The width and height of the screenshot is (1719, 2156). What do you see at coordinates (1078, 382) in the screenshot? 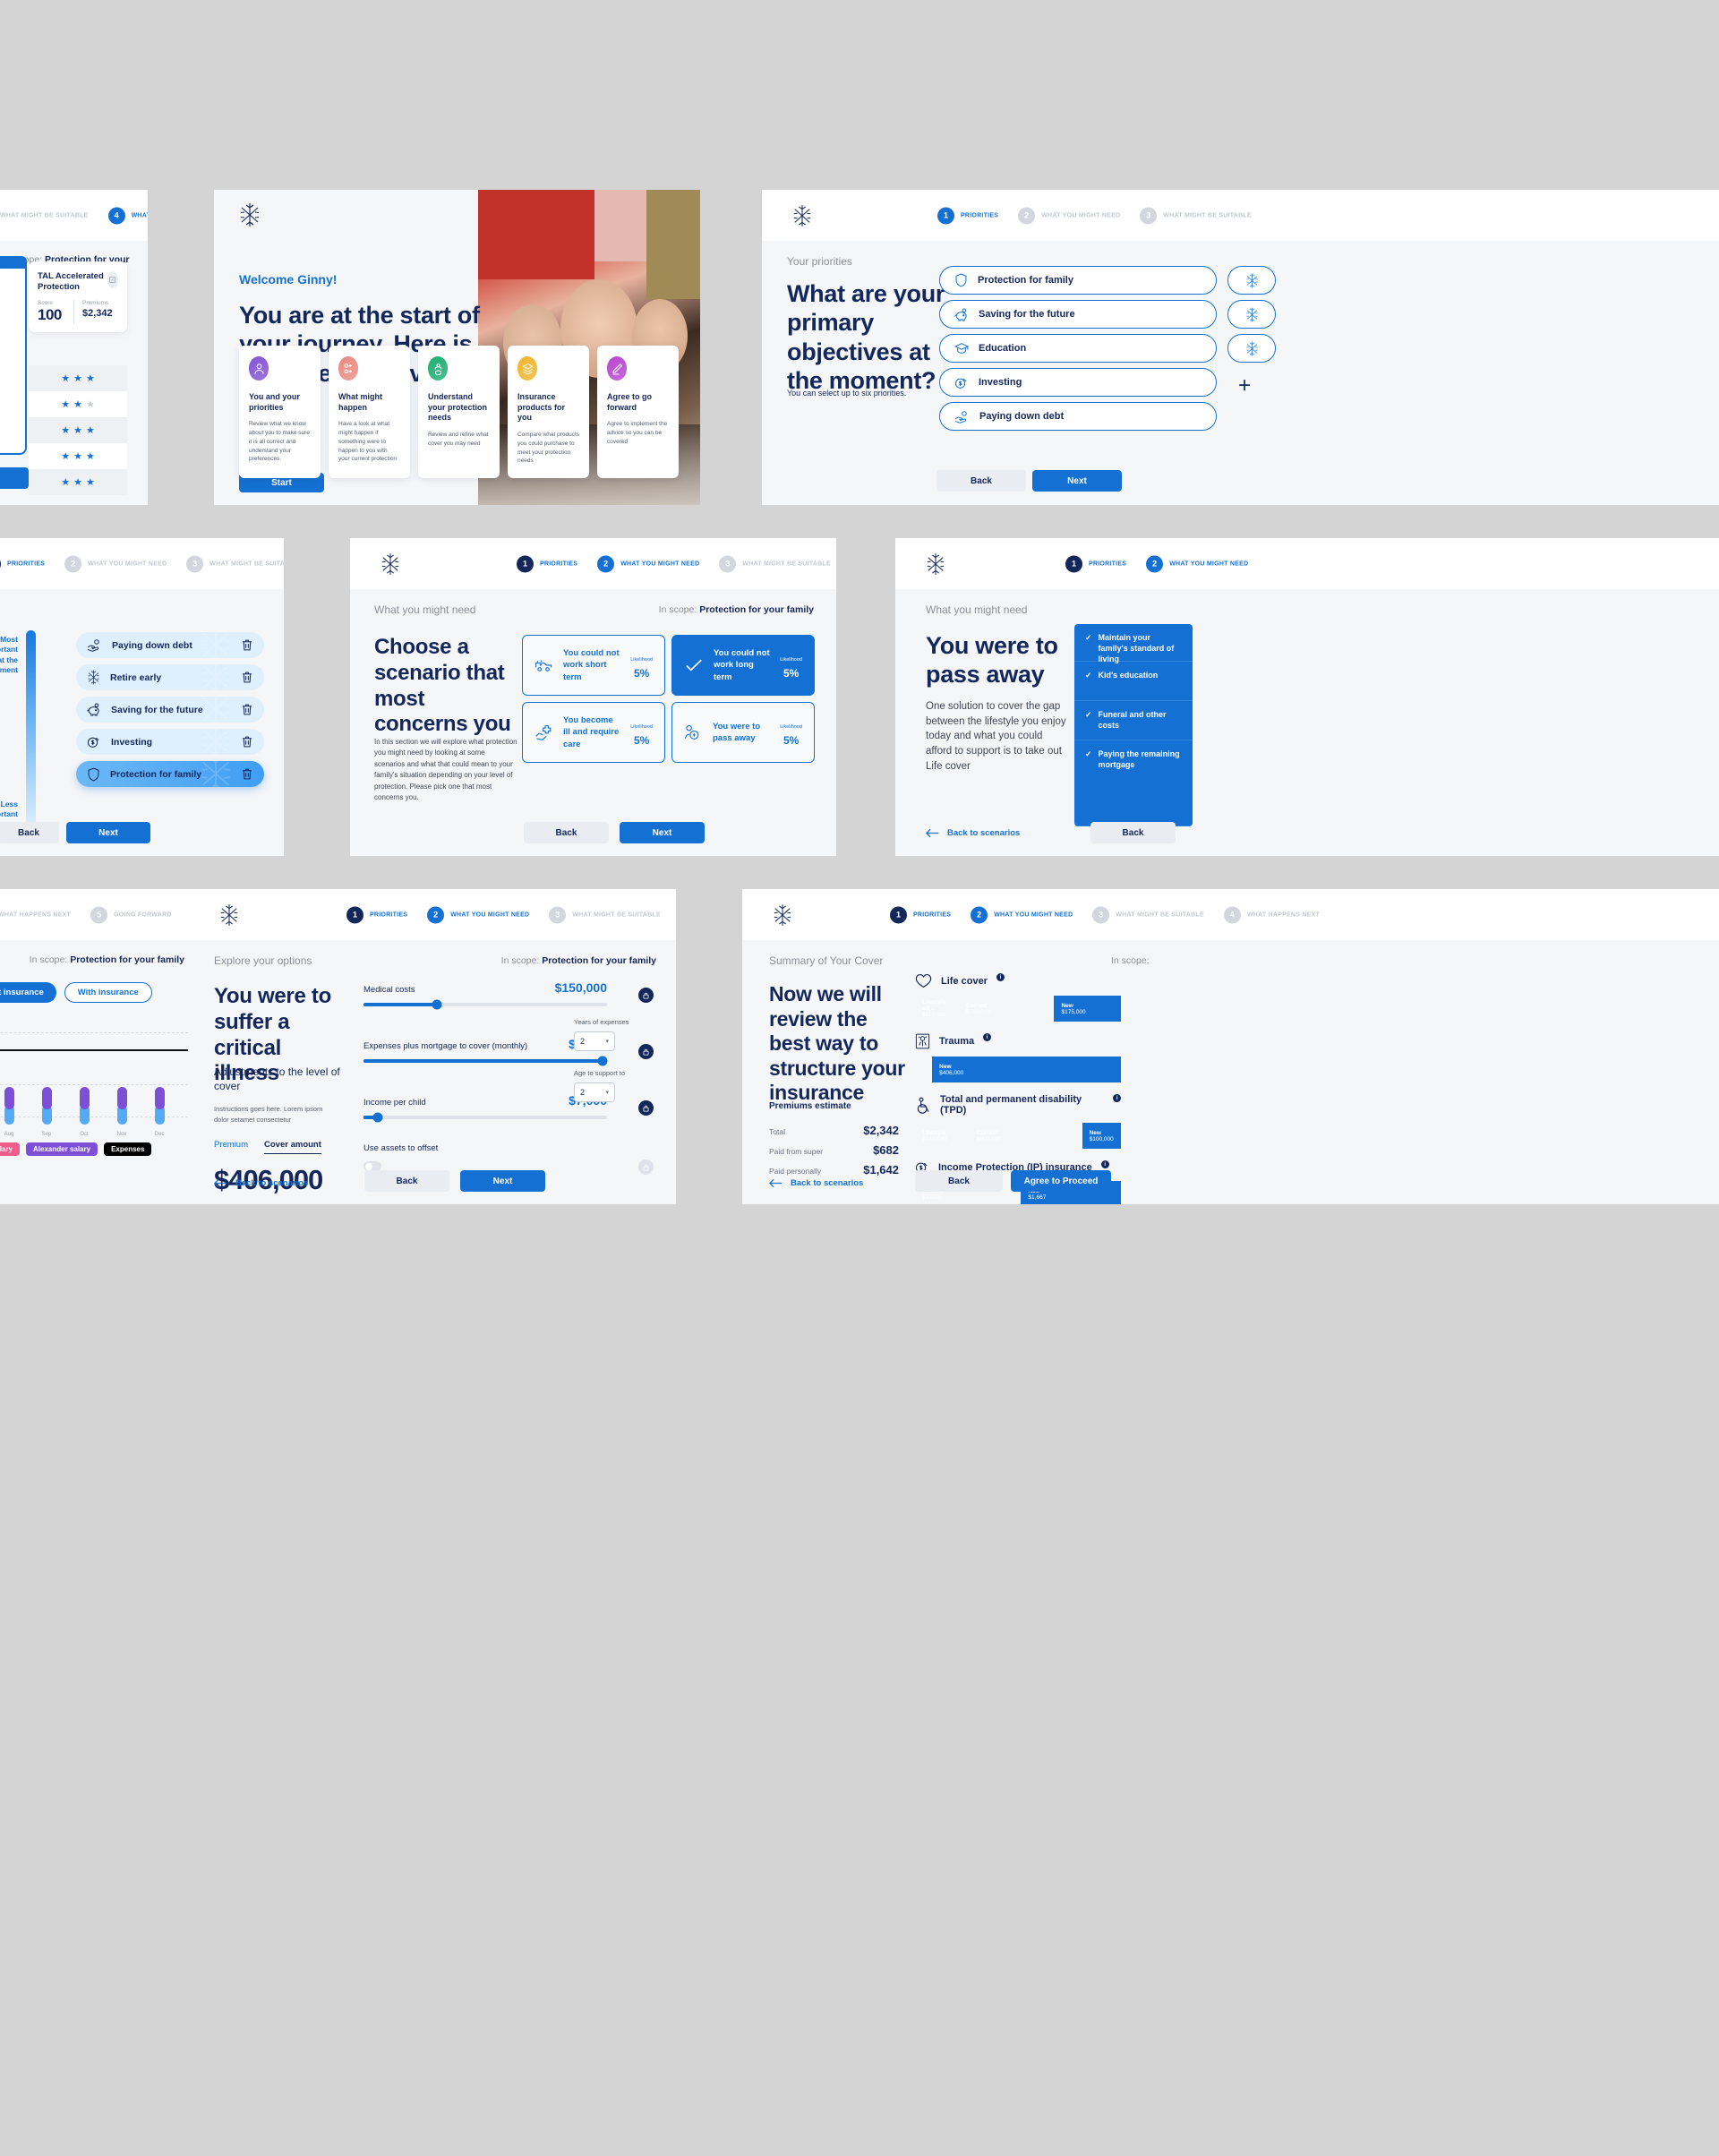
I see `priority-option-3: Investing` at bounding box center [1078, 382].